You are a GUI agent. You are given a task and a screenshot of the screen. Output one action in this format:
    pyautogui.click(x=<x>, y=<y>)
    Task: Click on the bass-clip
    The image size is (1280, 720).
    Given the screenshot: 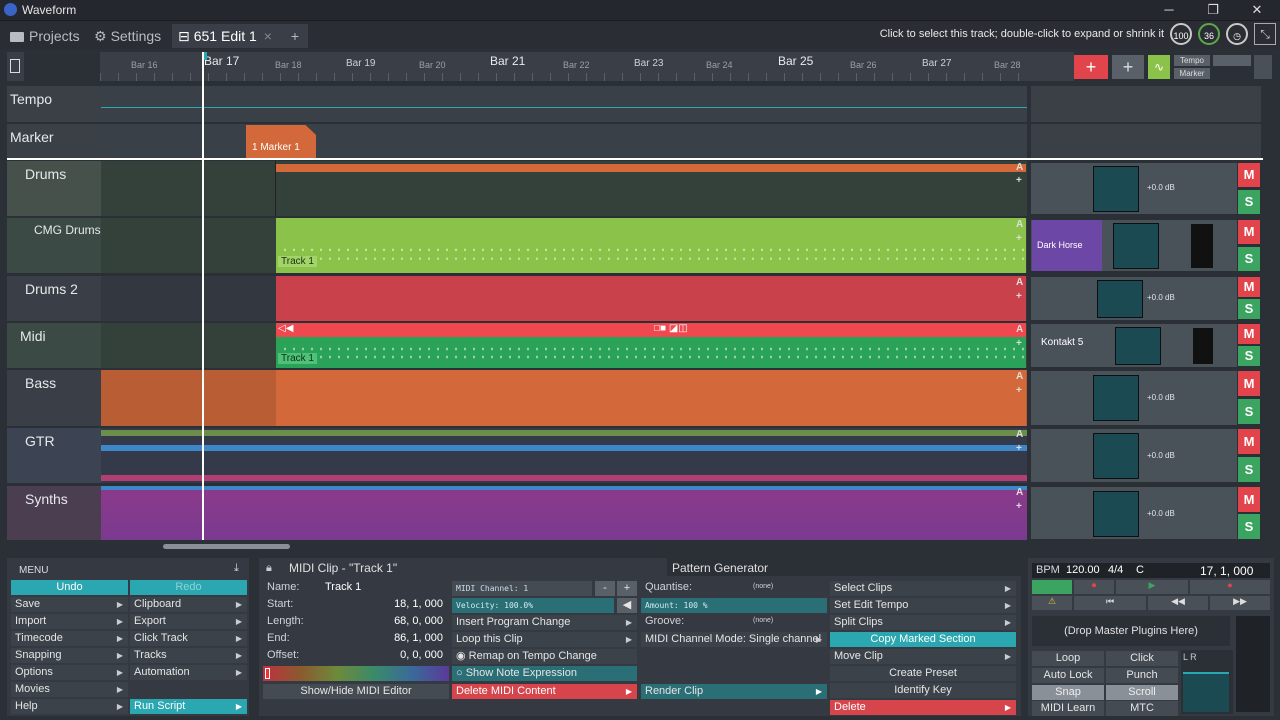 What is the action you would take?
    pyautogui.click(x=651, y=398)
    